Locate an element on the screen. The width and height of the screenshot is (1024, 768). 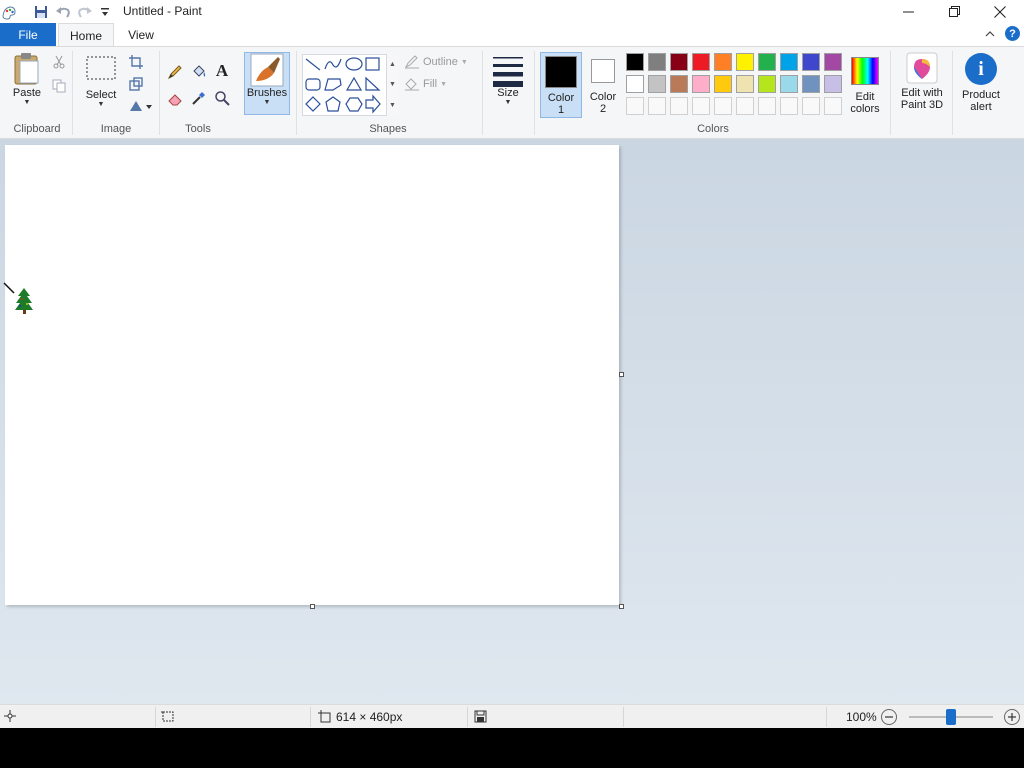
color2-button: Color 2 is located at coordinates (603, 85).